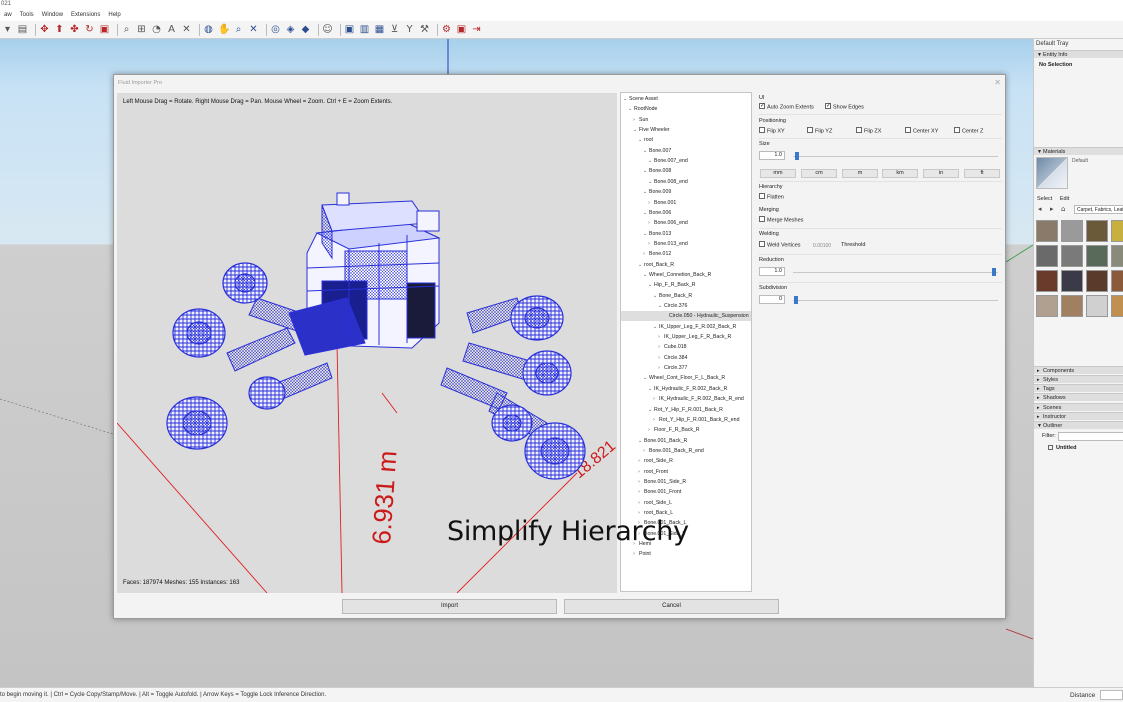  Describe the element at coordinates (778, 173) in the screenshot. I see `unit-mm-button: mm` at that location.